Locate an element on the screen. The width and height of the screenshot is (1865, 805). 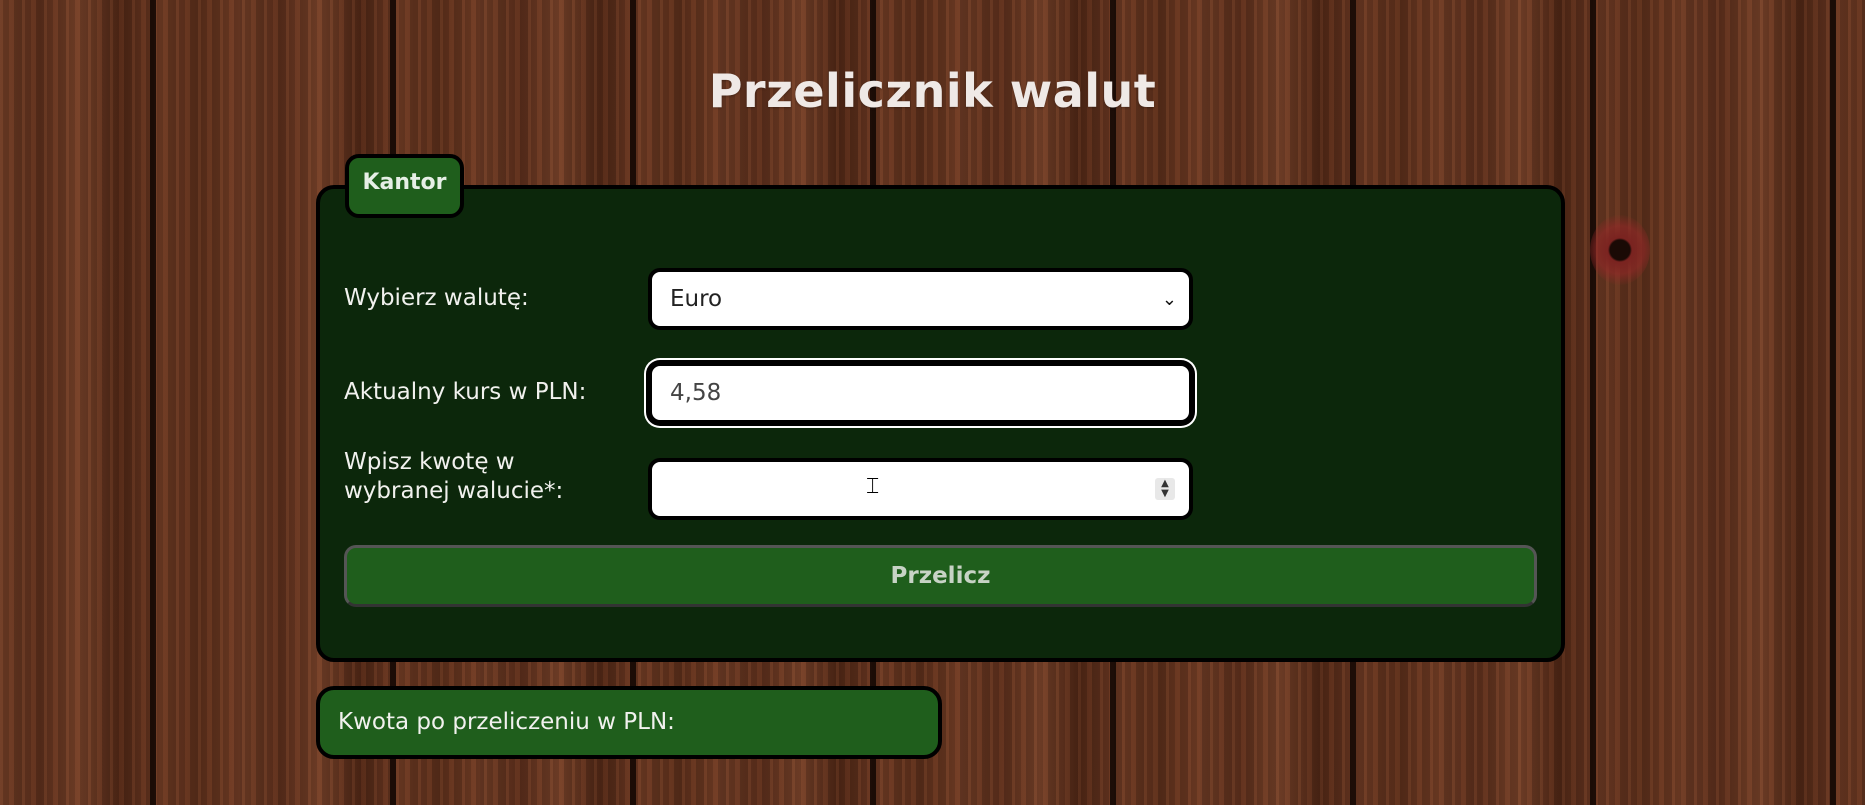
rate-input-value: 4,58 is located at coordinates (696, 393).